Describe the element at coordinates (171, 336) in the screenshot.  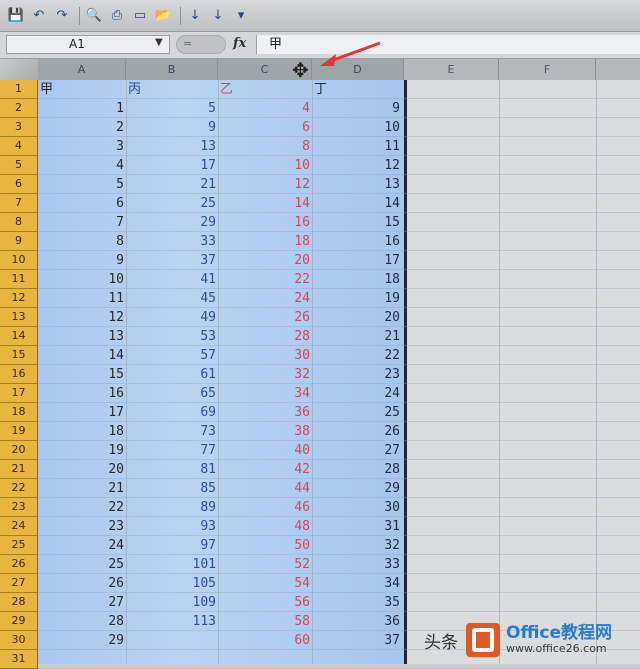
I see `cell-b14: 53` at that location.